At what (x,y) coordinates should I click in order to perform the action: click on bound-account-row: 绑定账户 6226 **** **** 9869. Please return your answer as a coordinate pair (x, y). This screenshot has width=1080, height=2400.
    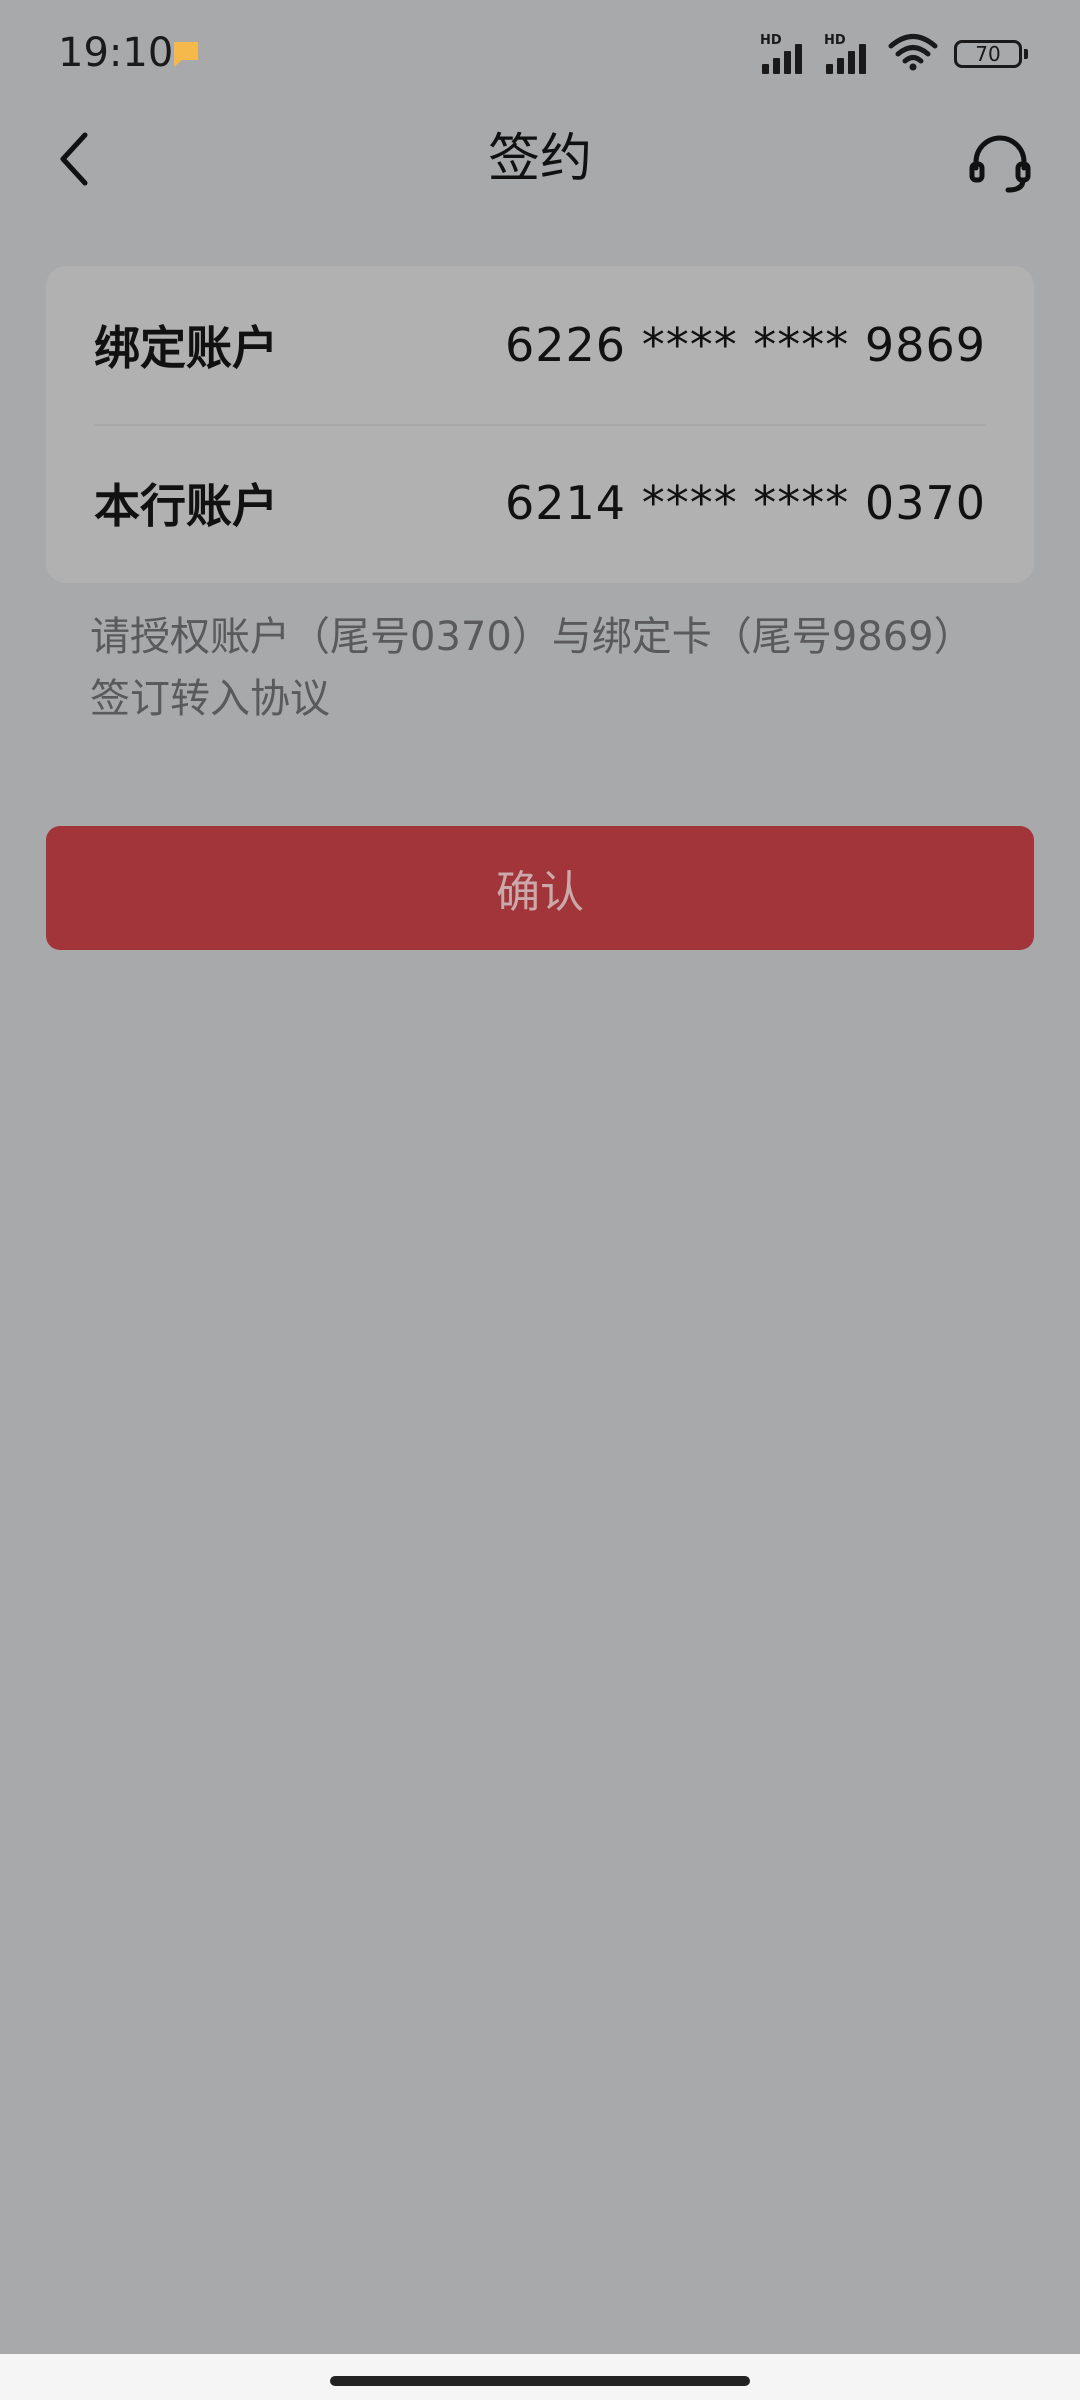
    Looking at the image, I should click on (540, 345).